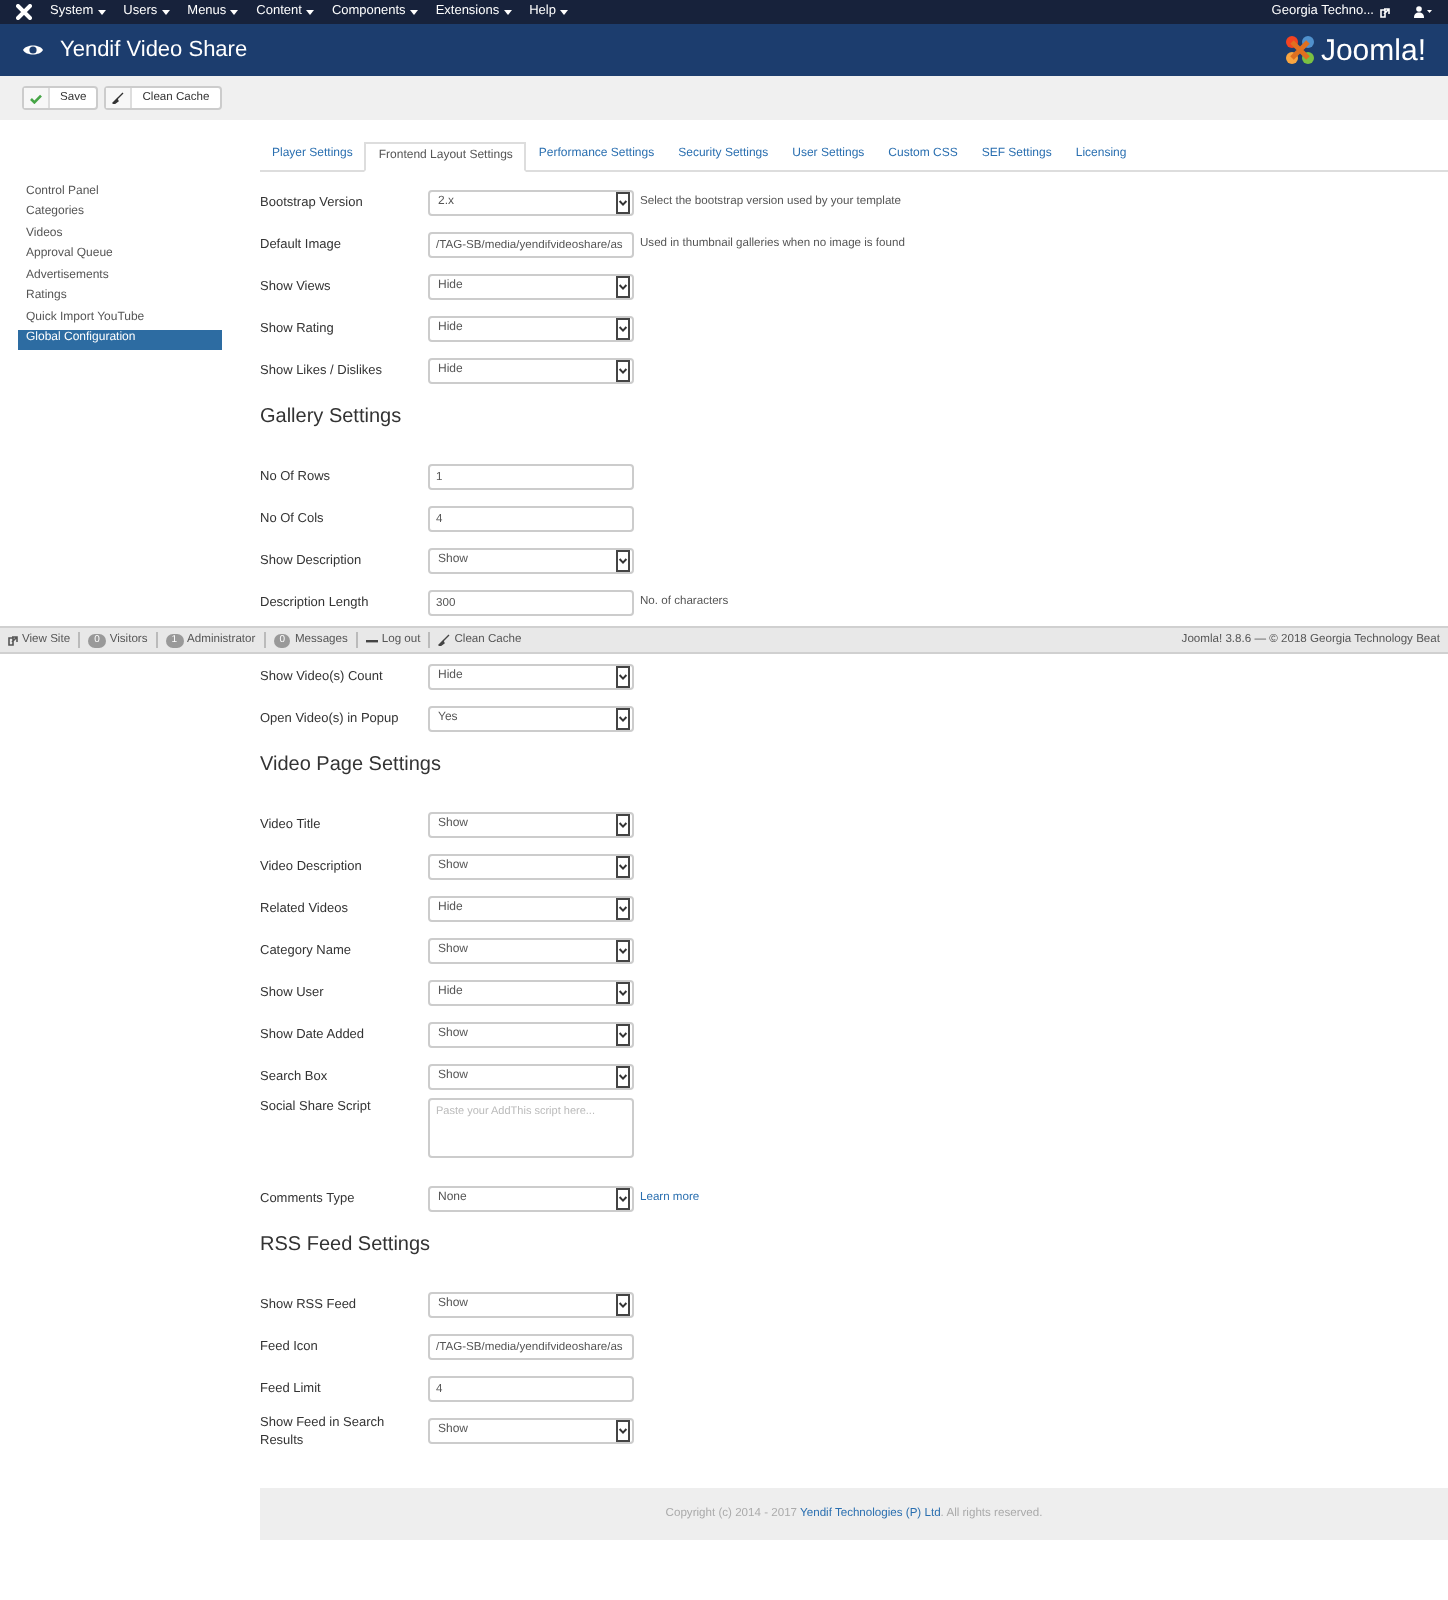 This screenshot has height=1600, width=1448. I want to click on check-icon, so click(36, 98).